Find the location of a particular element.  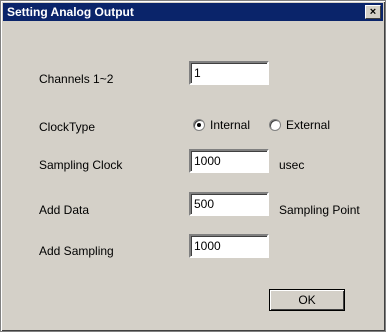

channels-label: Channels 1~2 is located at coordinates (76, 79).